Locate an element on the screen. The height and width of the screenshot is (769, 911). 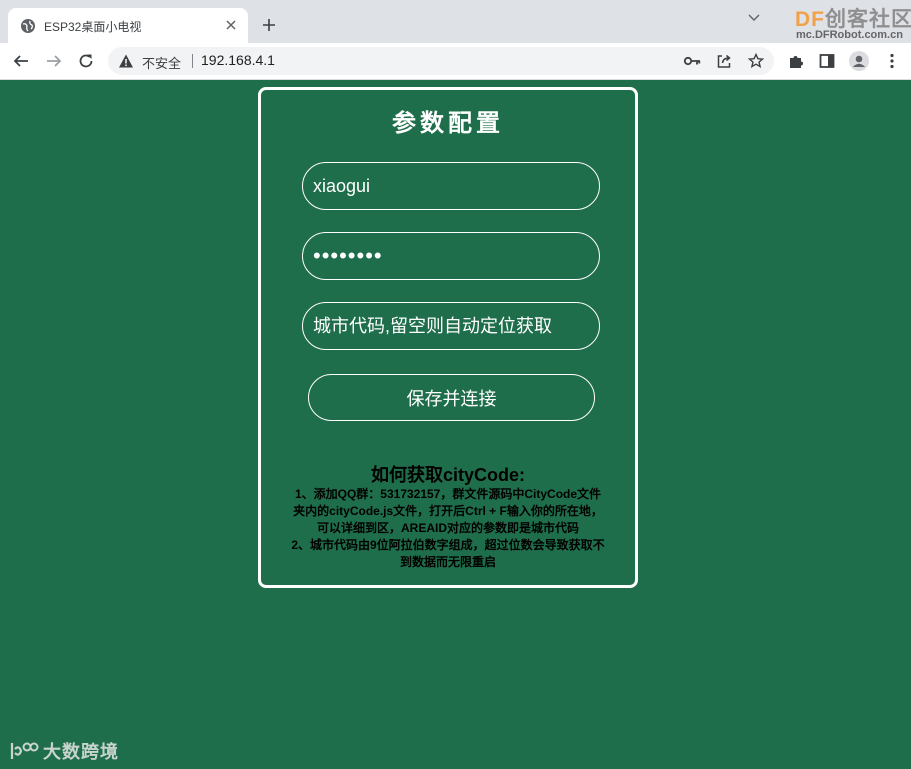
new-tab-plus-icon is located at coordinates (269, 25).